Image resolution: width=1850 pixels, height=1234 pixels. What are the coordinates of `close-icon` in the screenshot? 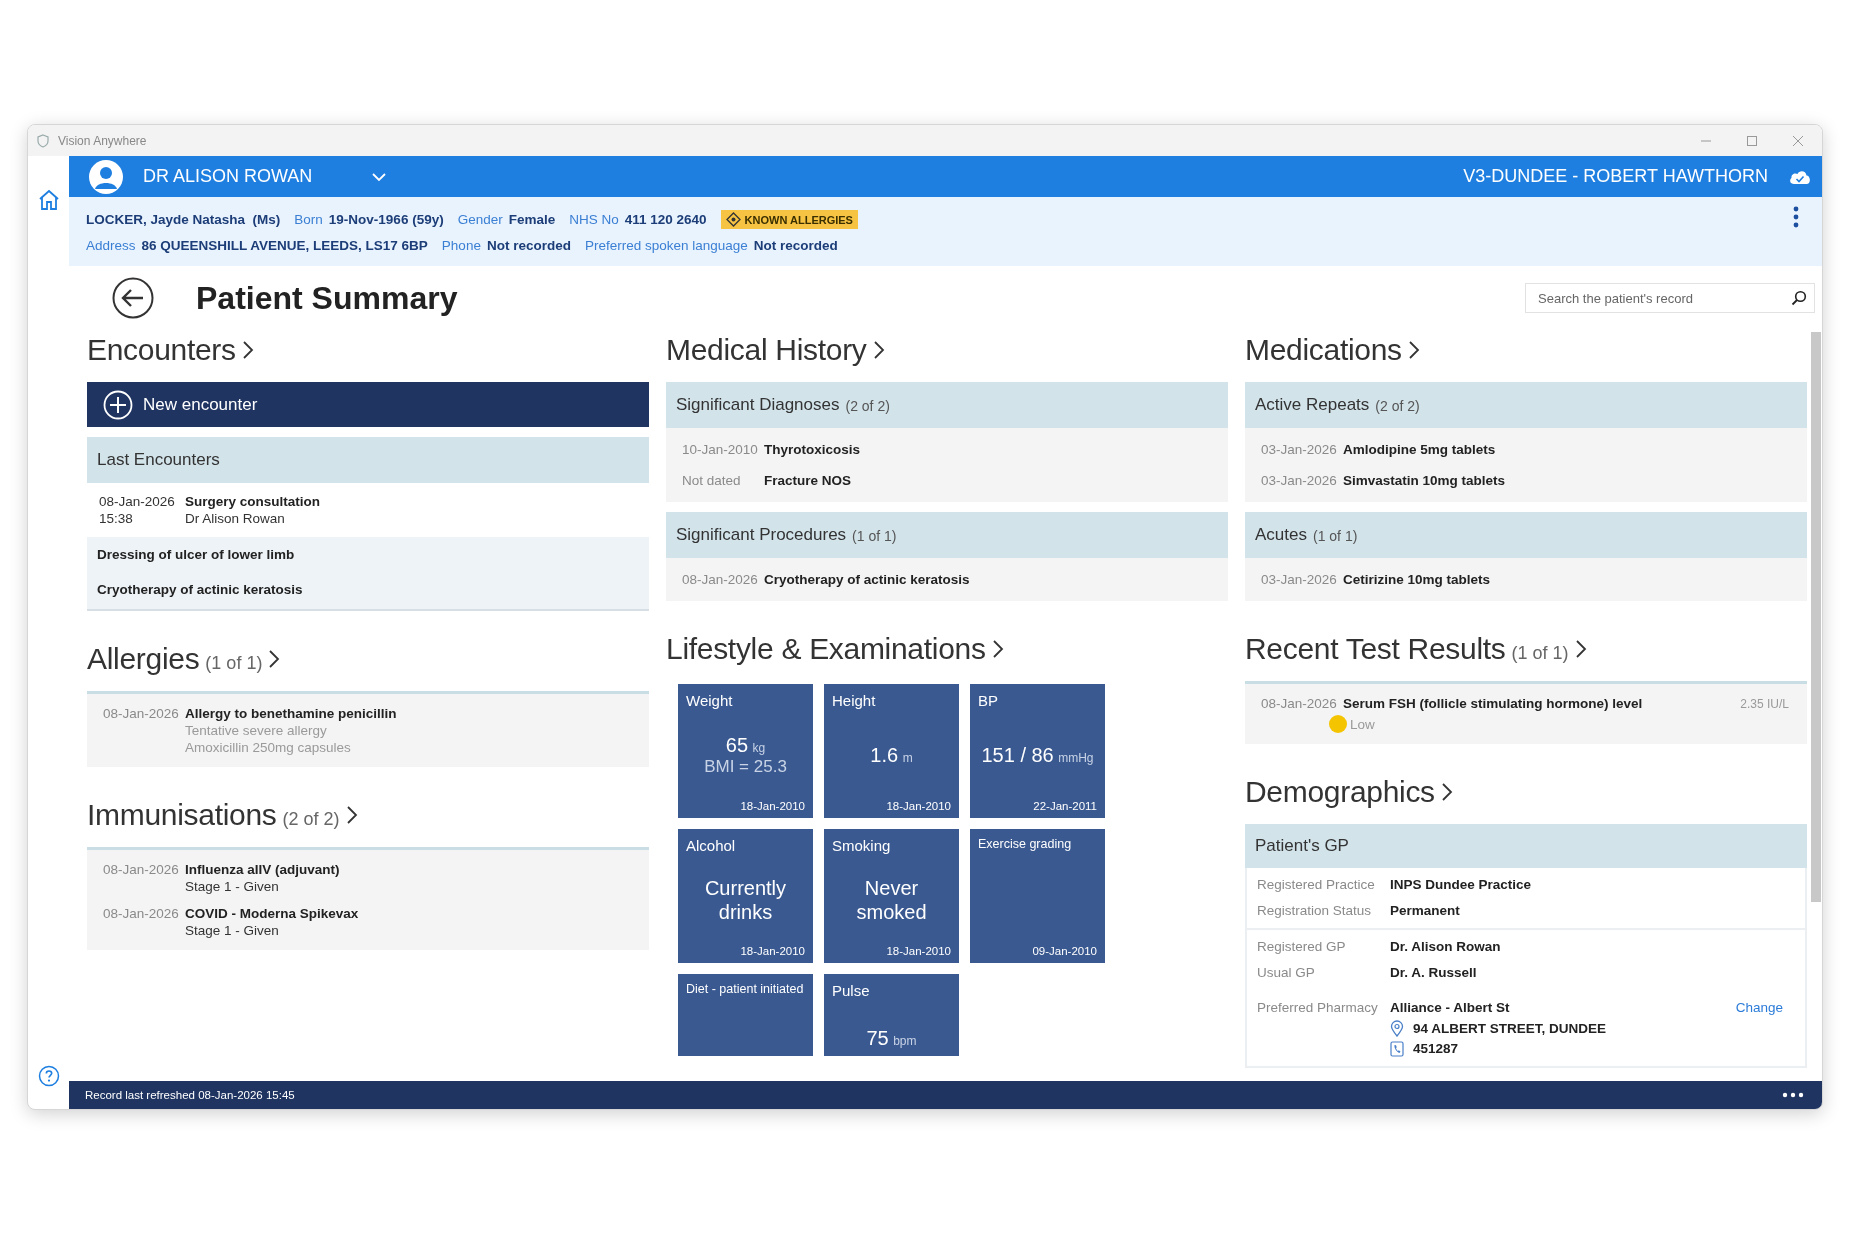 It's located at (1798, 140).